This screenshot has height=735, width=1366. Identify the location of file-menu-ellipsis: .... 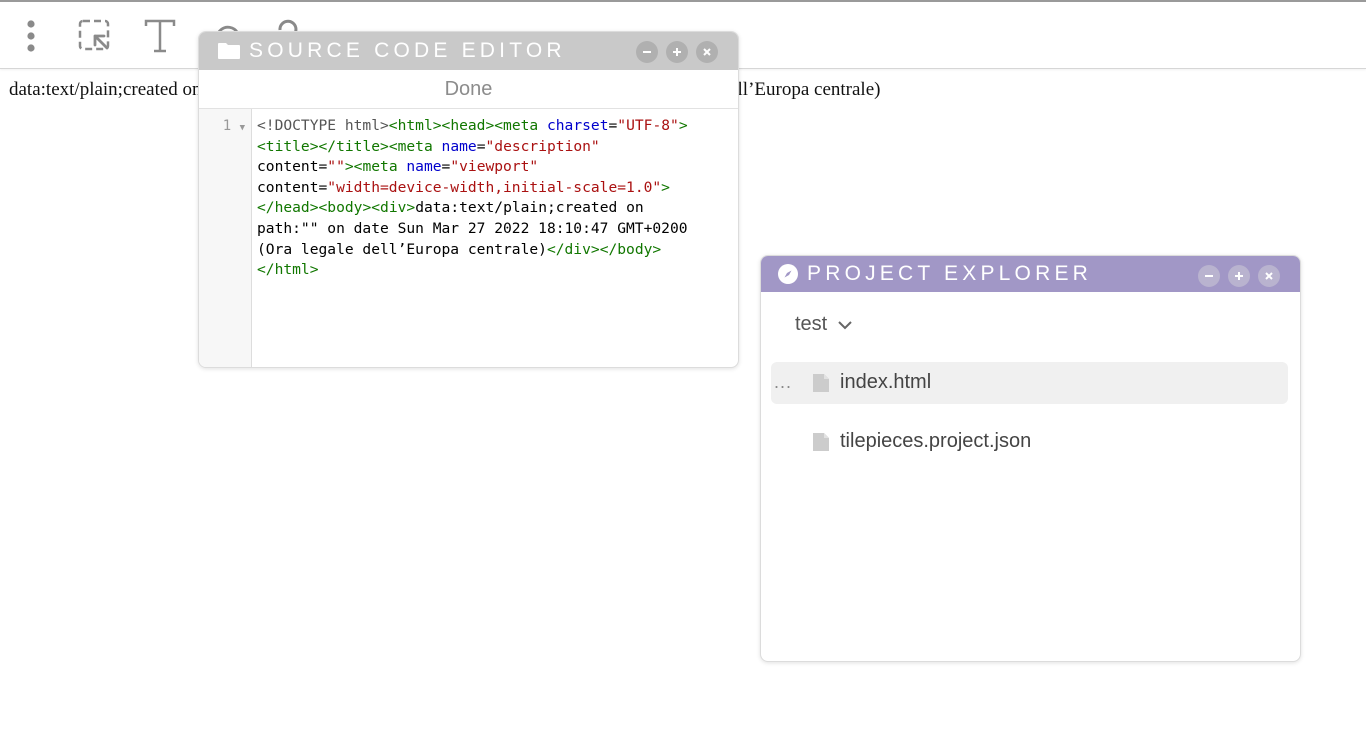
(783, 382).